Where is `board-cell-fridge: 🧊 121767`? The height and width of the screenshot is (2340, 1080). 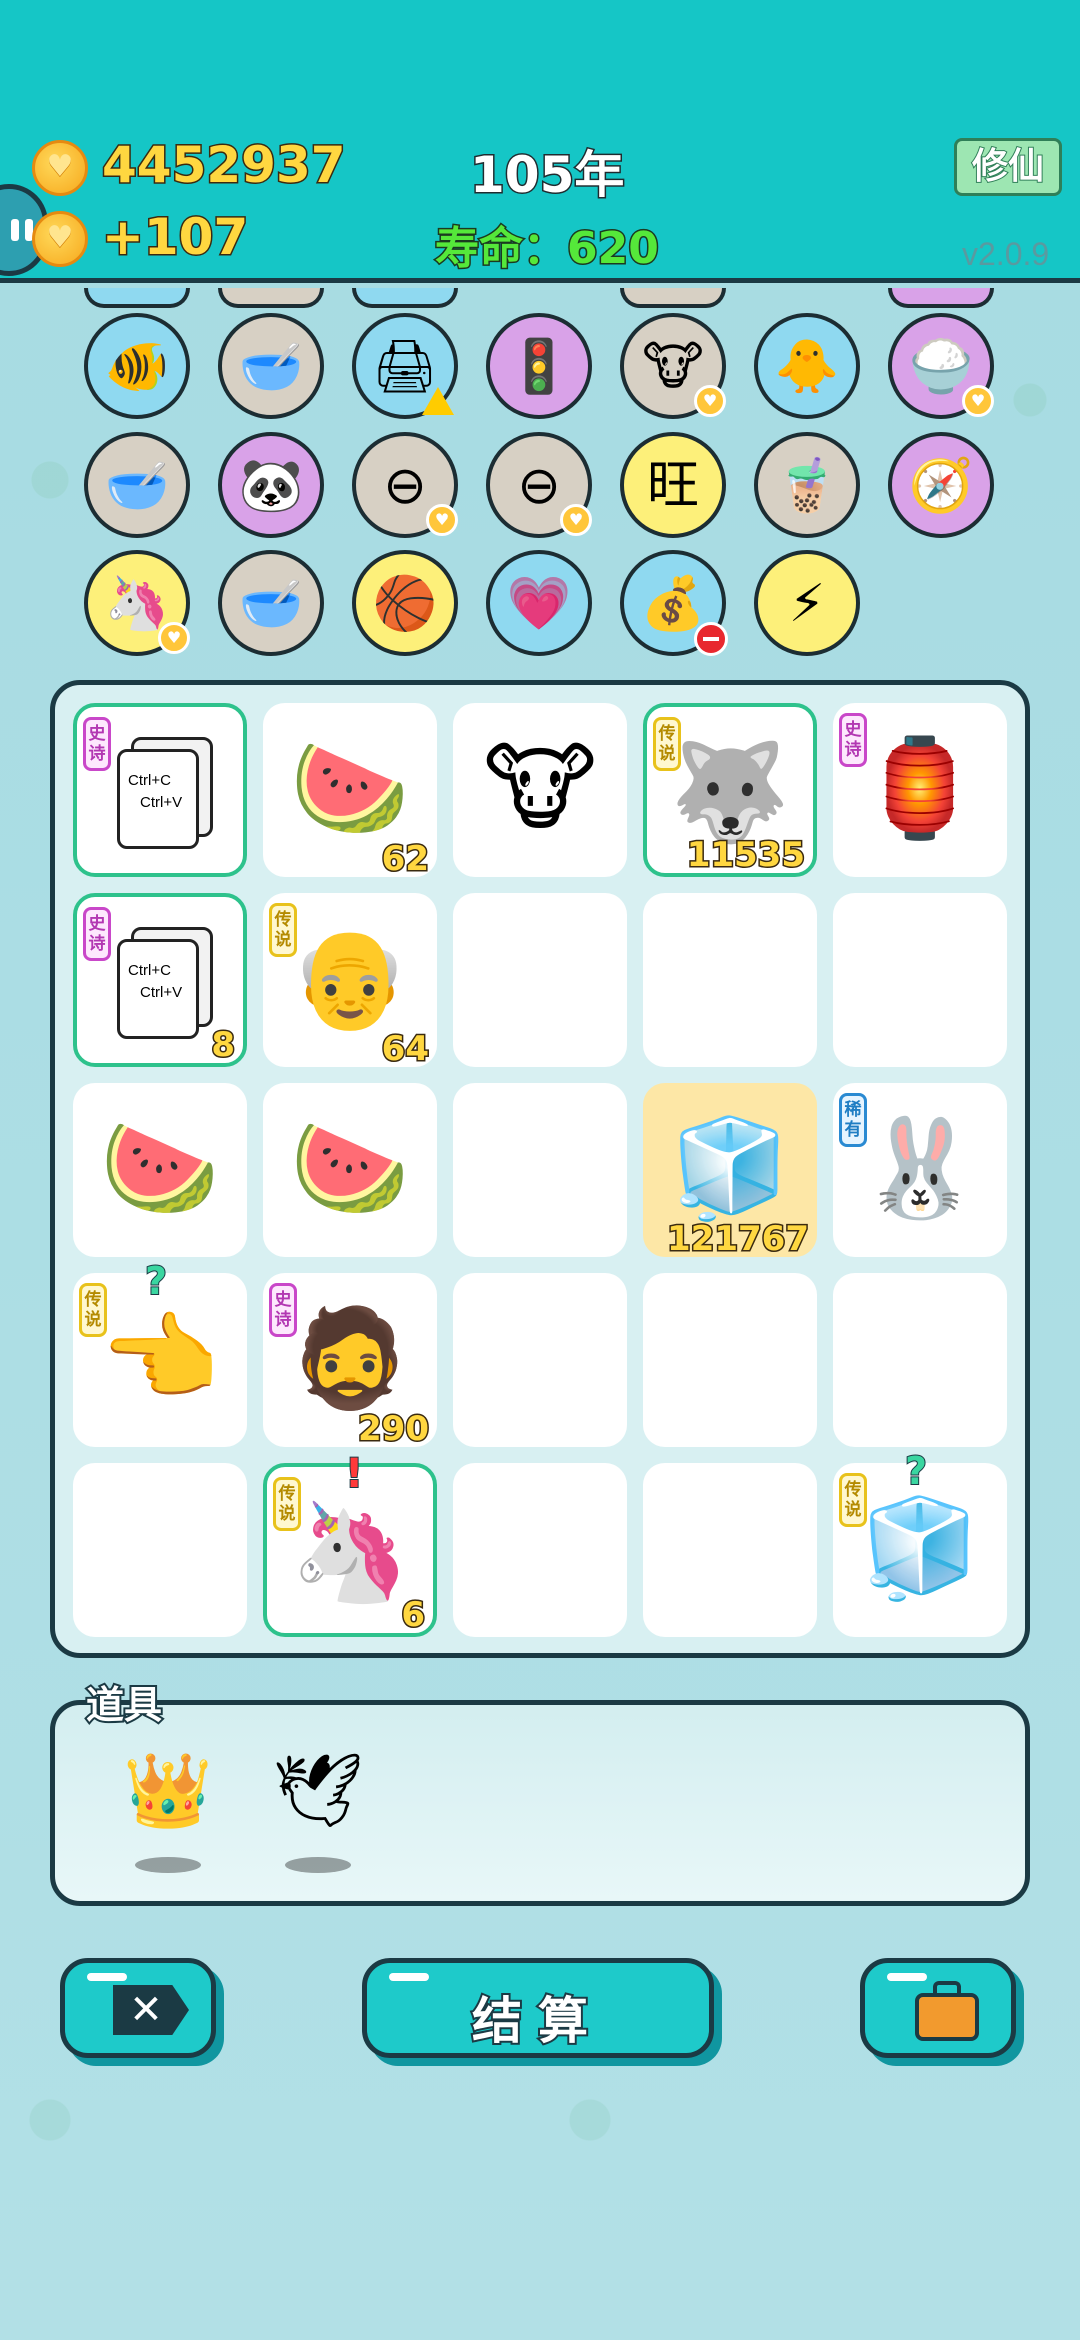
board-cell-fridge: 🧊 121767 is located at coordinates (730, 1172).